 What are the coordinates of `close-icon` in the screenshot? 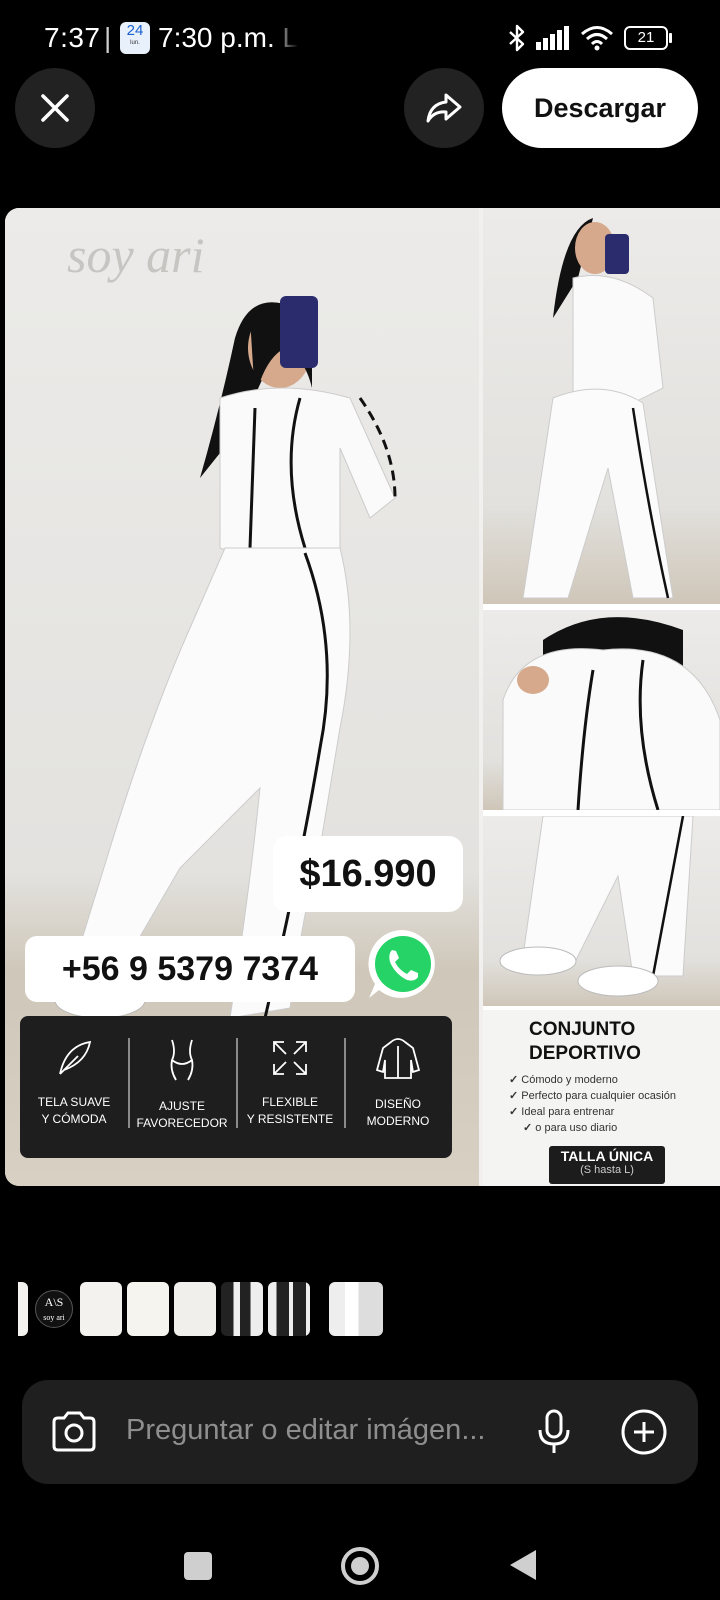 It's located at (55, 108).